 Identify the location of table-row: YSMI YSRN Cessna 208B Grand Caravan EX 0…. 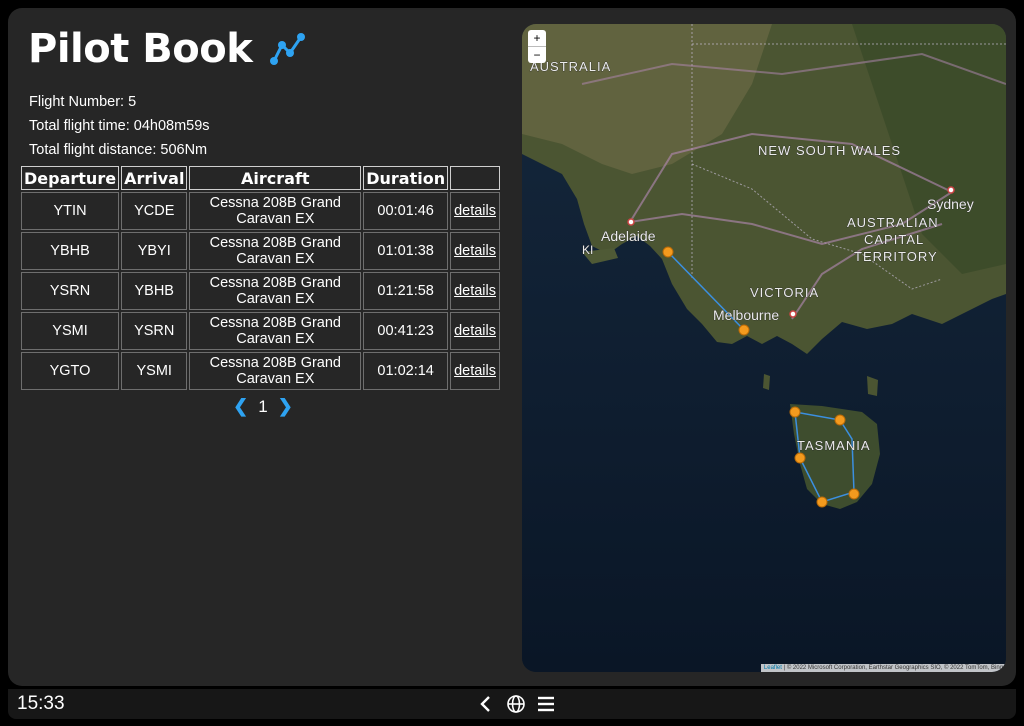
(260, 331).